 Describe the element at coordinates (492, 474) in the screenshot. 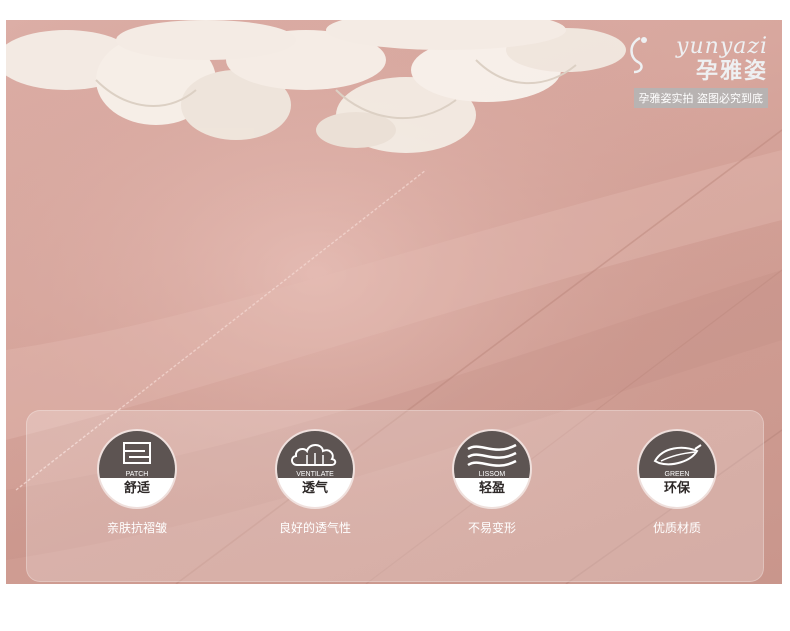

I see `feature-tag: LISSOM` at that location.